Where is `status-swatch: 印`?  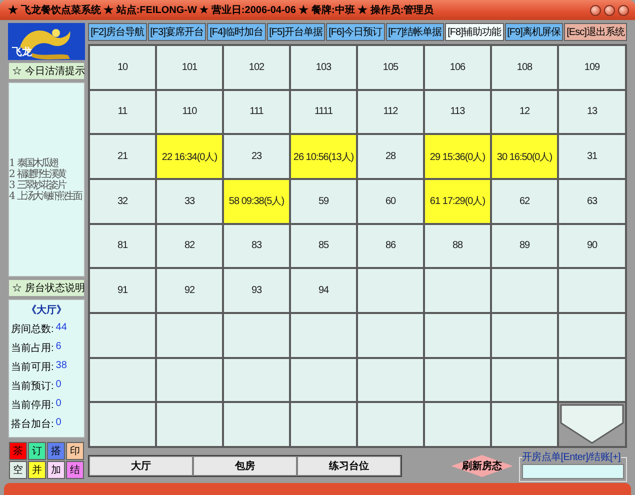 status-swatch: 印 is located at coordinates (75, 451).